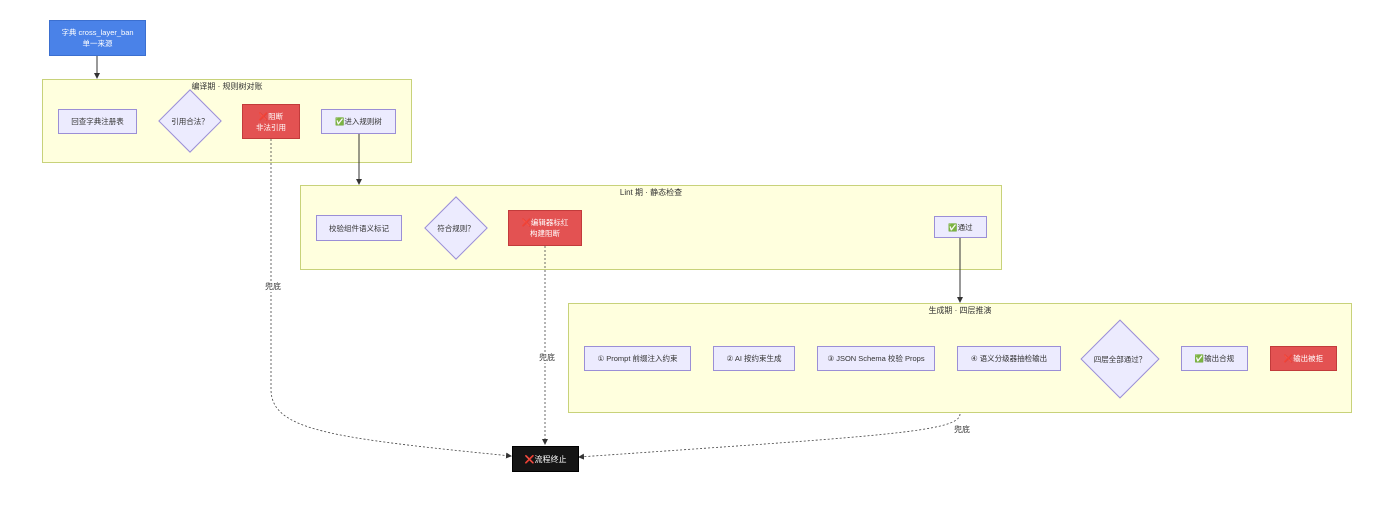 This screenshot has height=505, width=1400. I want to click on validate-semantic-markers-node: 校验组件语义标记, so click(359, 228).